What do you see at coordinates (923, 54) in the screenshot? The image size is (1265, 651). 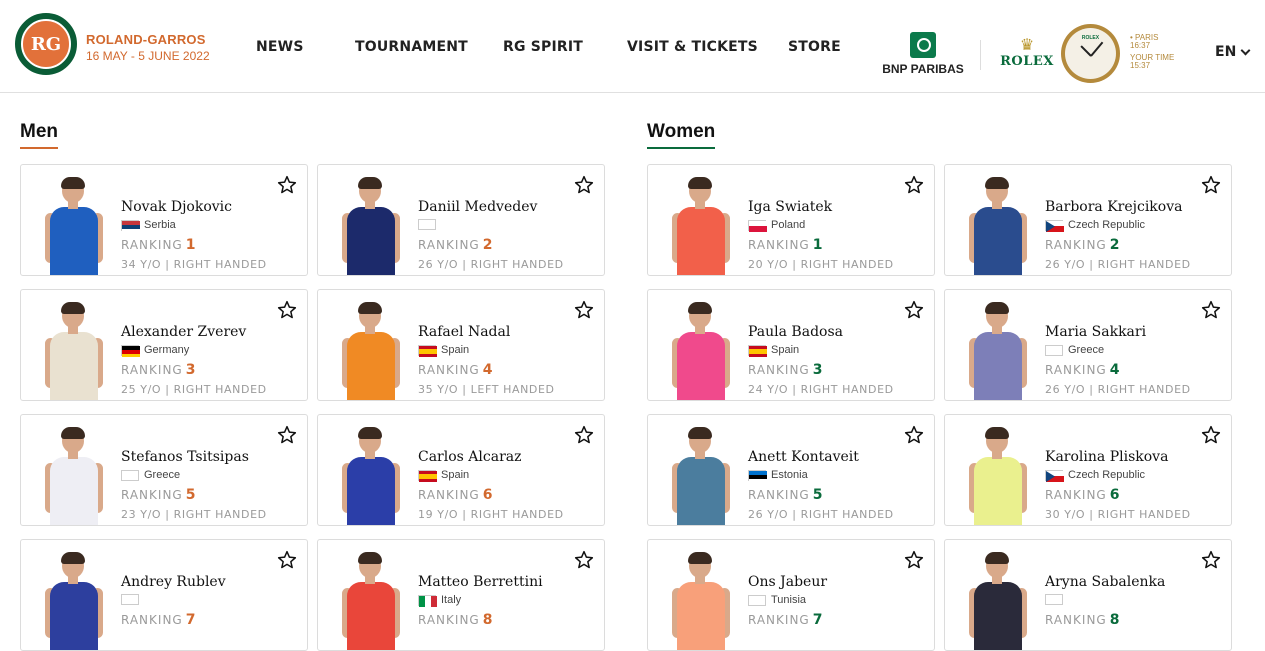 I see `bnp-paribas-sponsor: BNP PARIBAS` at bounding box center [923, 54].